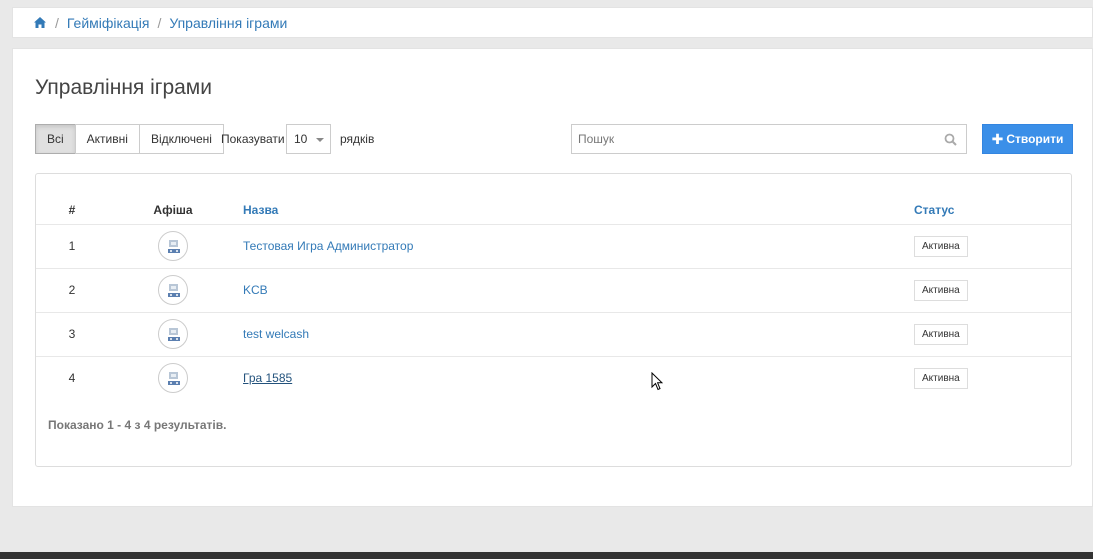 The height and width of the screenshot is (559, 1093). I want to click on game-name-link: Тестовая Игра Администратор, so click(328, 246).